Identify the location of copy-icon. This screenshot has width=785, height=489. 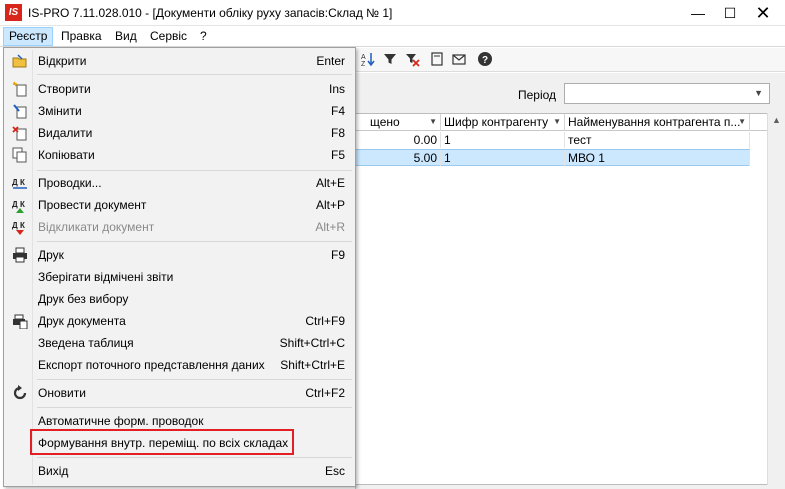
(20, 155).